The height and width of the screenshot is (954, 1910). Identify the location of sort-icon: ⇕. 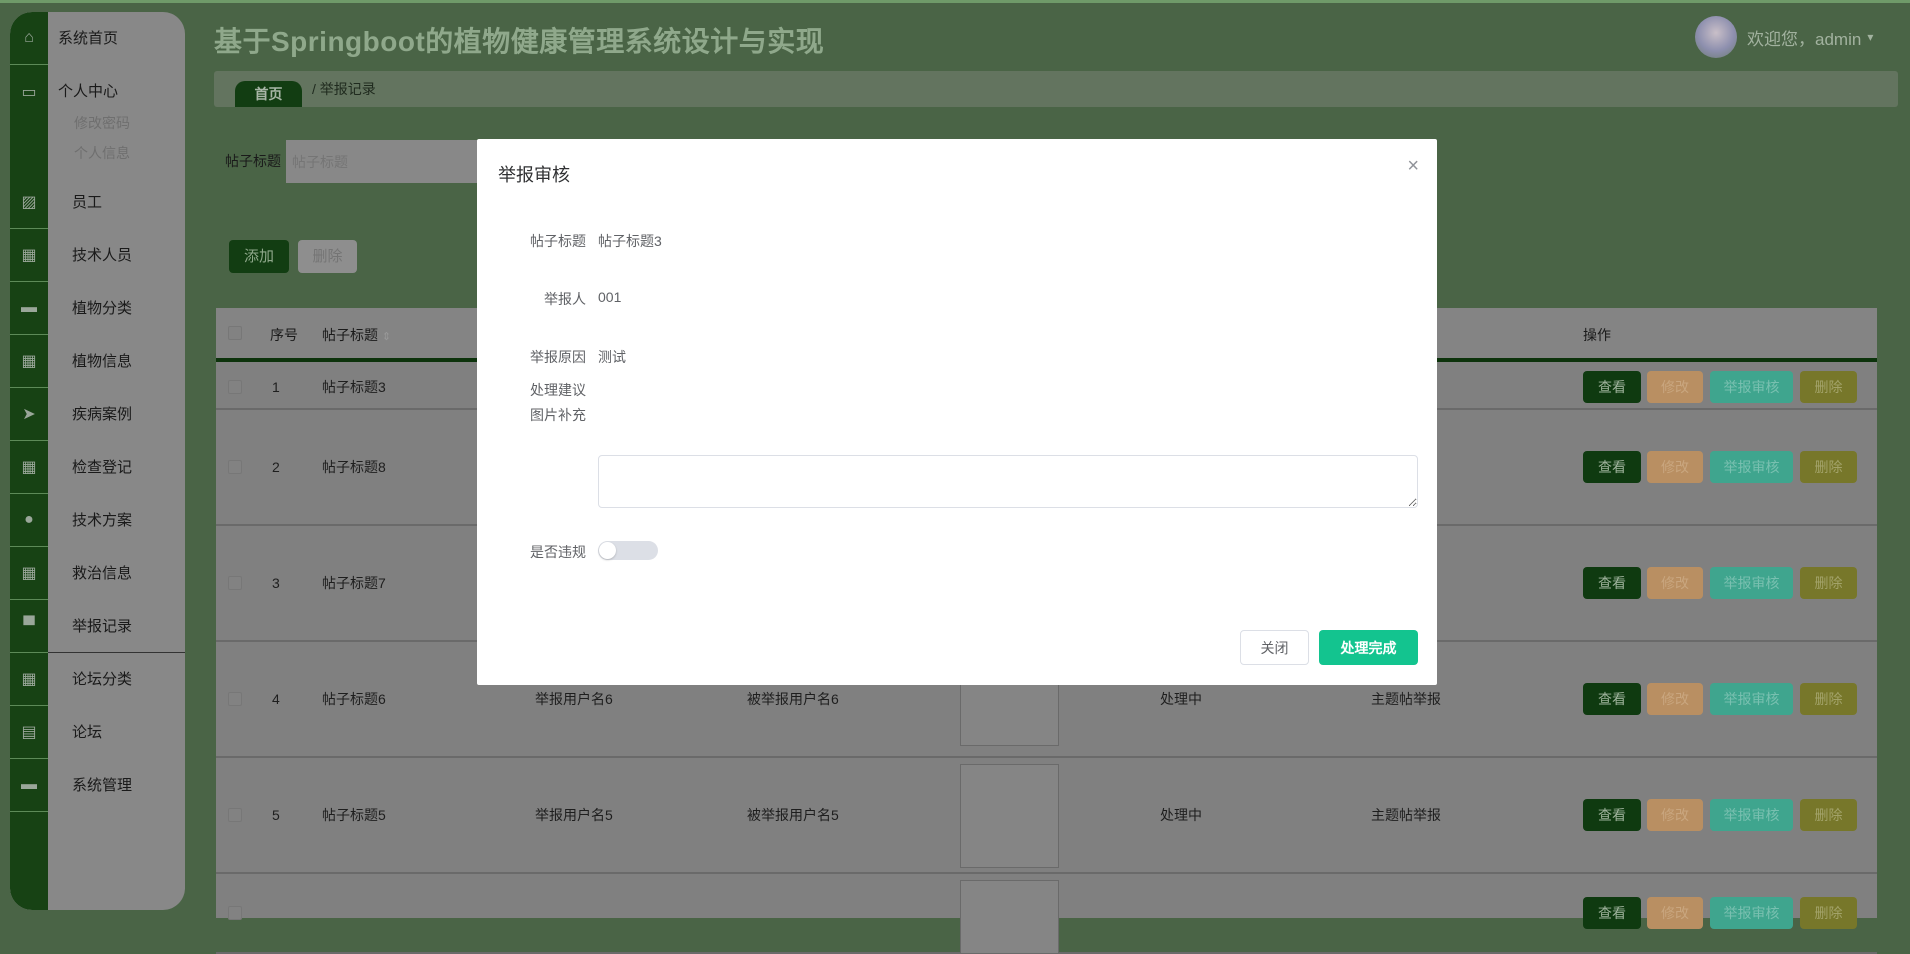
(386, 337).